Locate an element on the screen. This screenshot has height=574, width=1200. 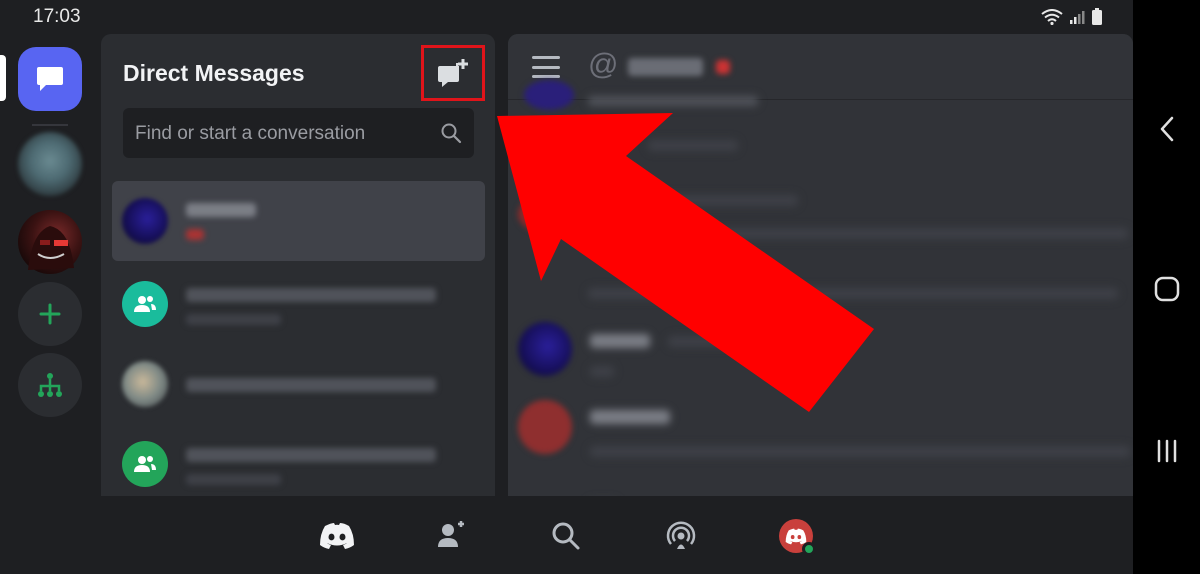
chat-bubble-icon is located at coordinates (50, 79).